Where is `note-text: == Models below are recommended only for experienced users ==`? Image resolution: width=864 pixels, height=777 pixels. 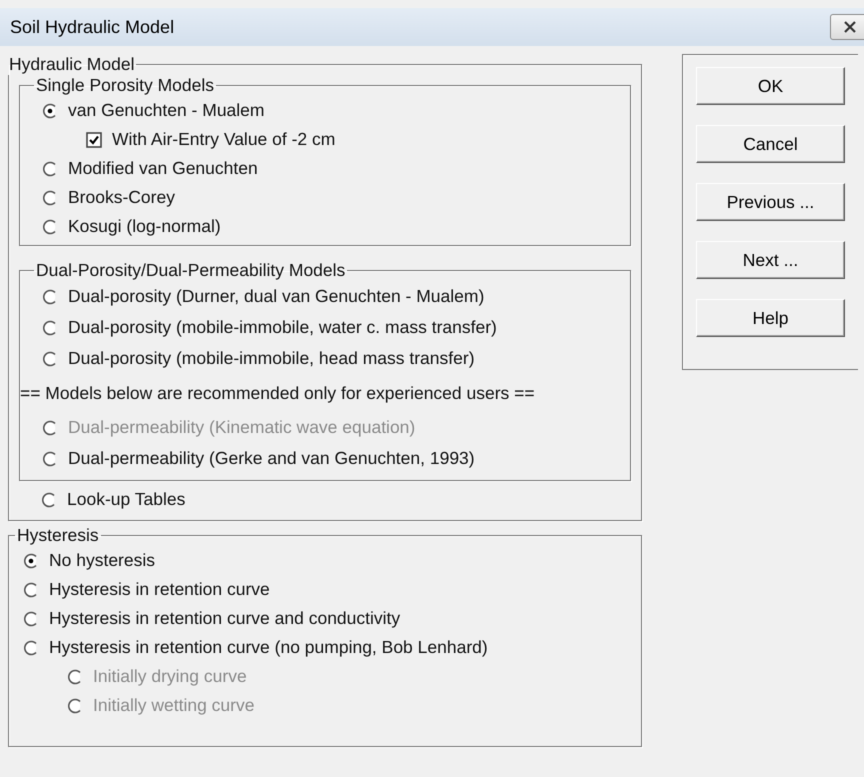
note-text: == Models below are recommended only for experienced users == is located at coordinates (277, 393).